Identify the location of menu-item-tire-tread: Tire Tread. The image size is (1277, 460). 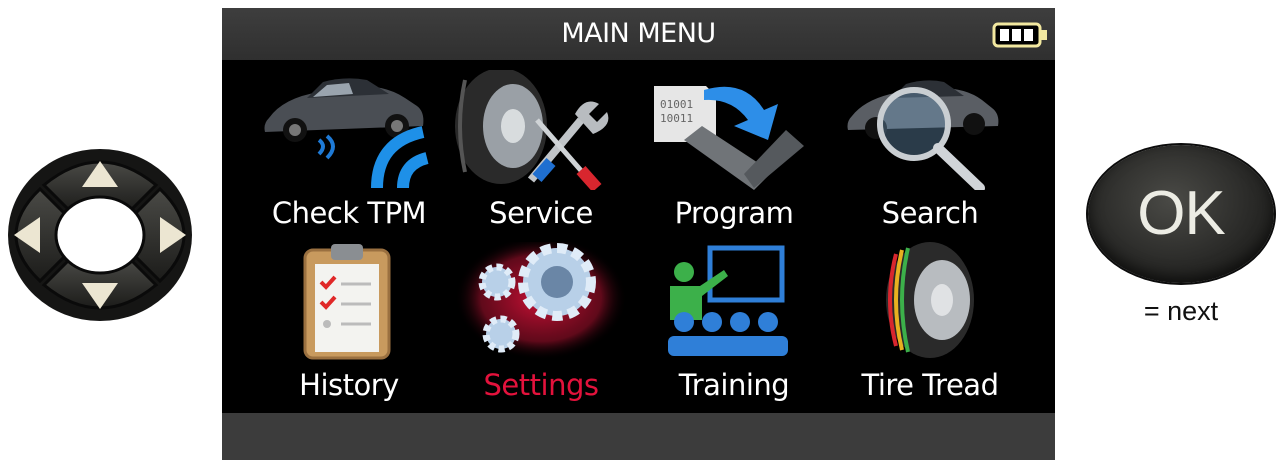
(930, 324).